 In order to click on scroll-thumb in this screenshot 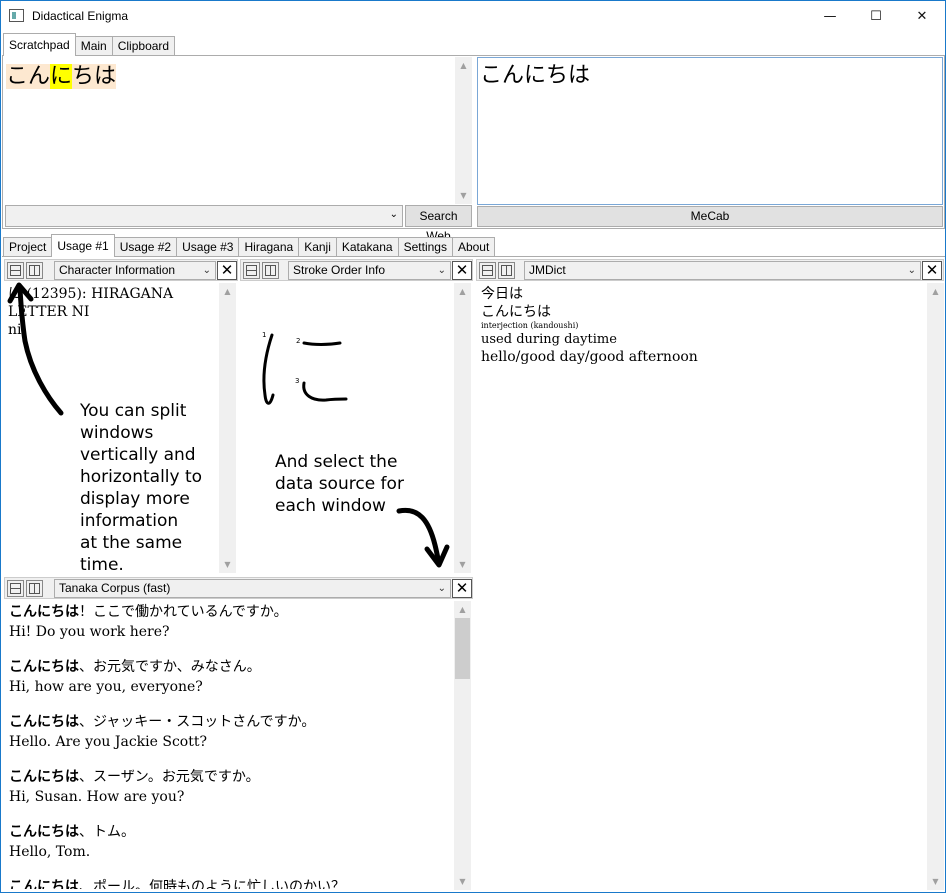, I will do `click(462, 648)`.